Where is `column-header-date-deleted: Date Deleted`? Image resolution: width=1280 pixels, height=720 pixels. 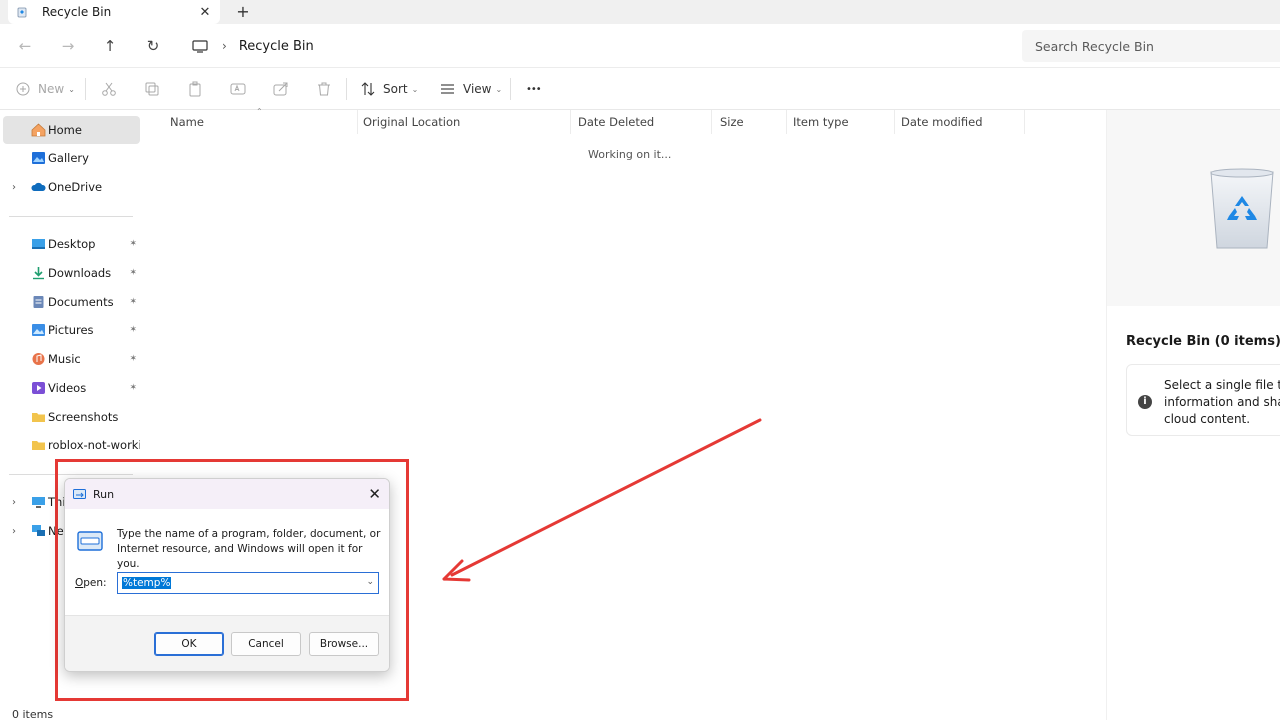
column-header-date-deleted: Date Deleted is located at coordinates (641, 122).